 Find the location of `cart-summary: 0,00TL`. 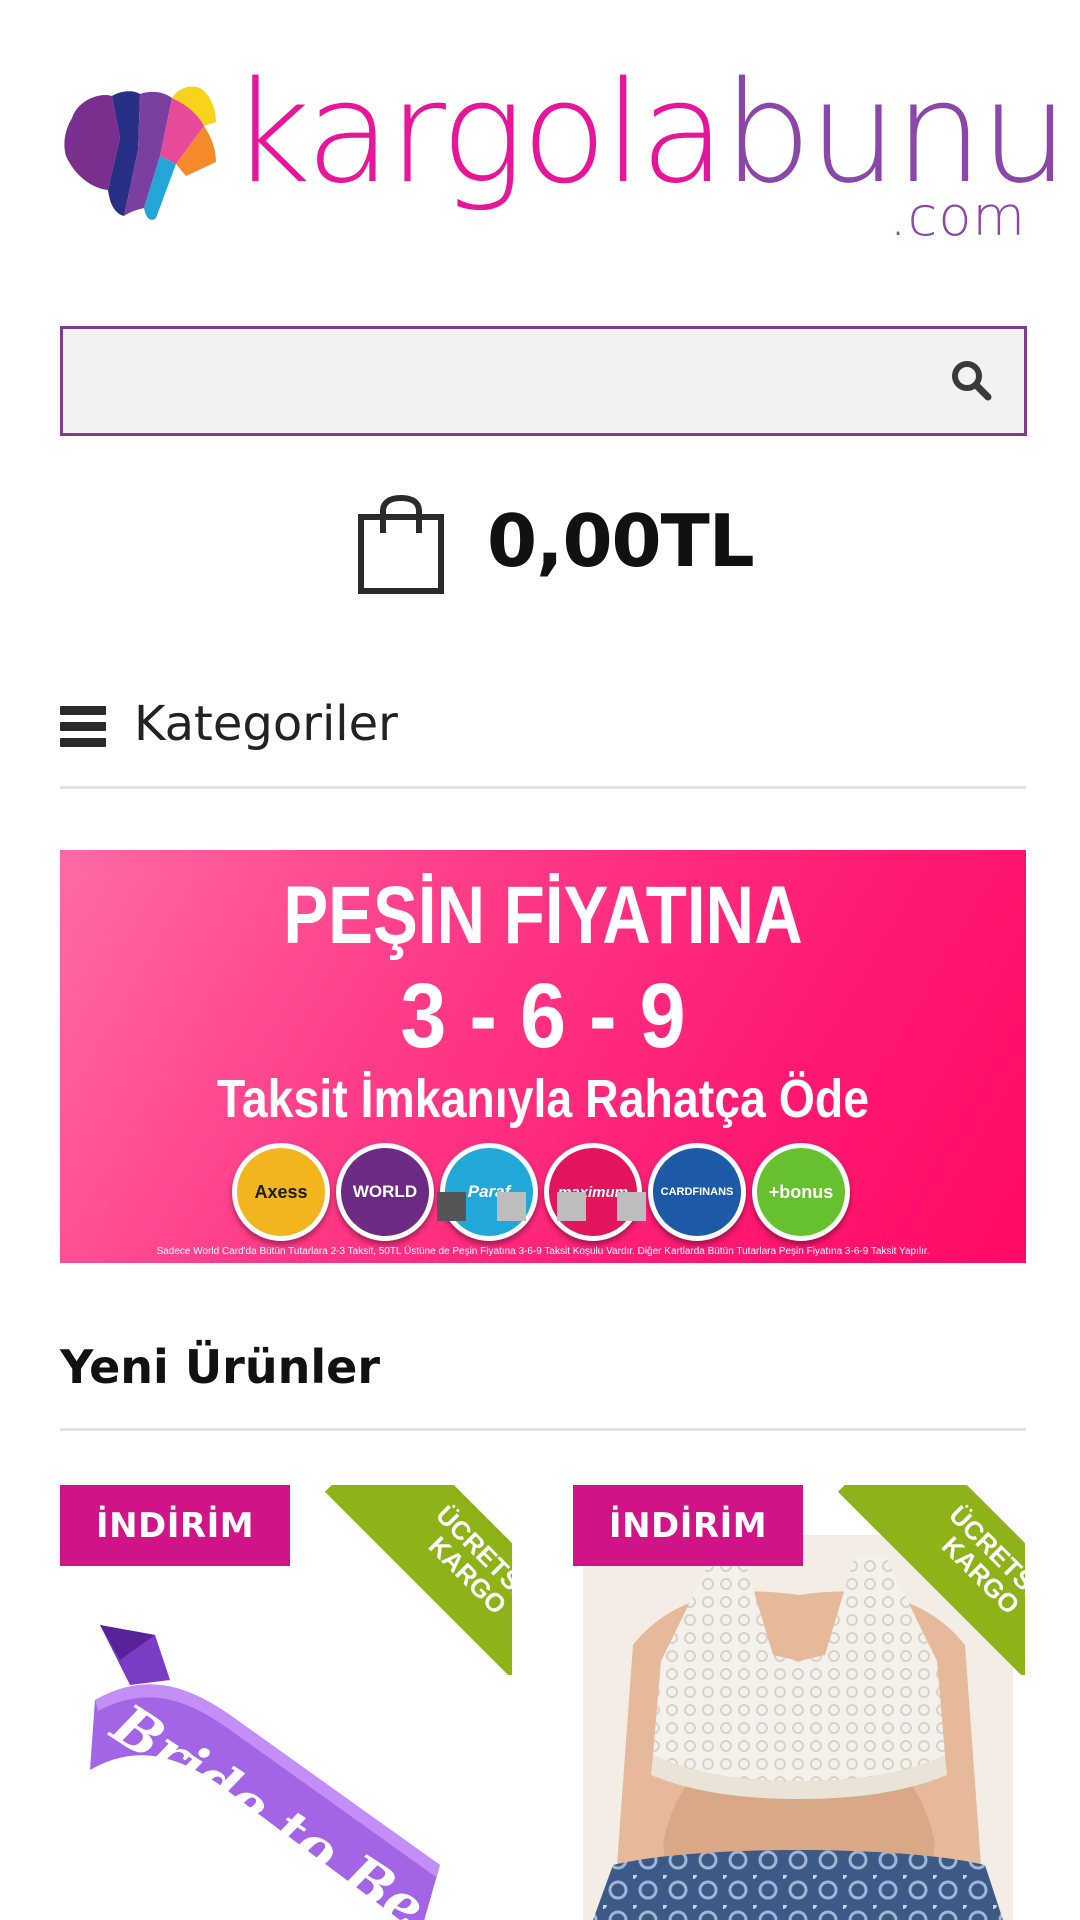

cart-summary: 0,00TL is located at coordinates (556, 547).